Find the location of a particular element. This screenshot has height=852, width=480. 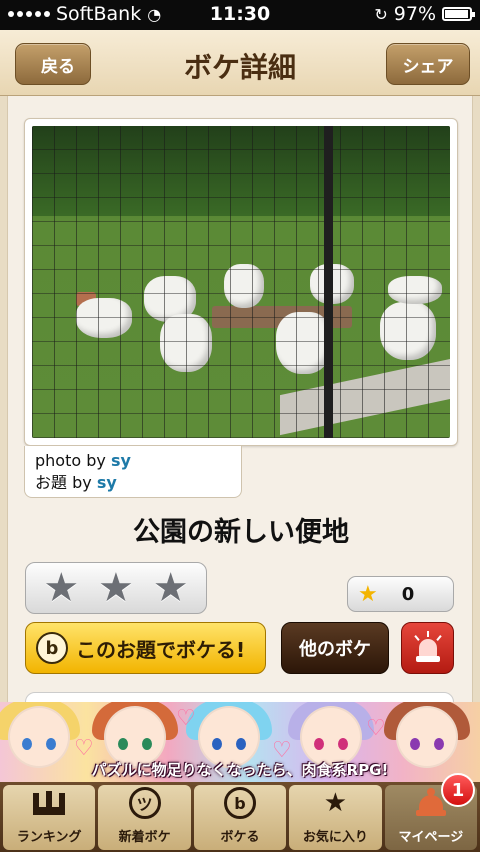

status-right: ↻ 97% is located at coordinates (424, 14).